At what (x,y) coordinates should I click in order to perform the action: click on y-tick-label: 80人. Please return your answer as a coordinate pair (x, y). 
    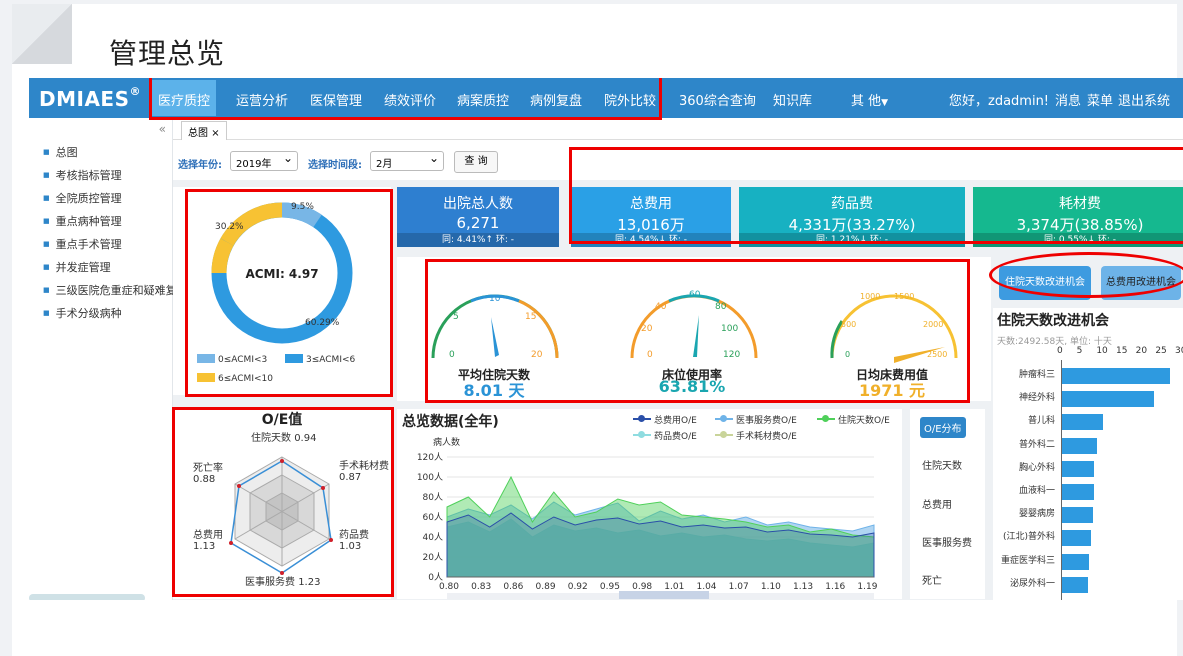
    Looking at the image, I should click on (433, 497).